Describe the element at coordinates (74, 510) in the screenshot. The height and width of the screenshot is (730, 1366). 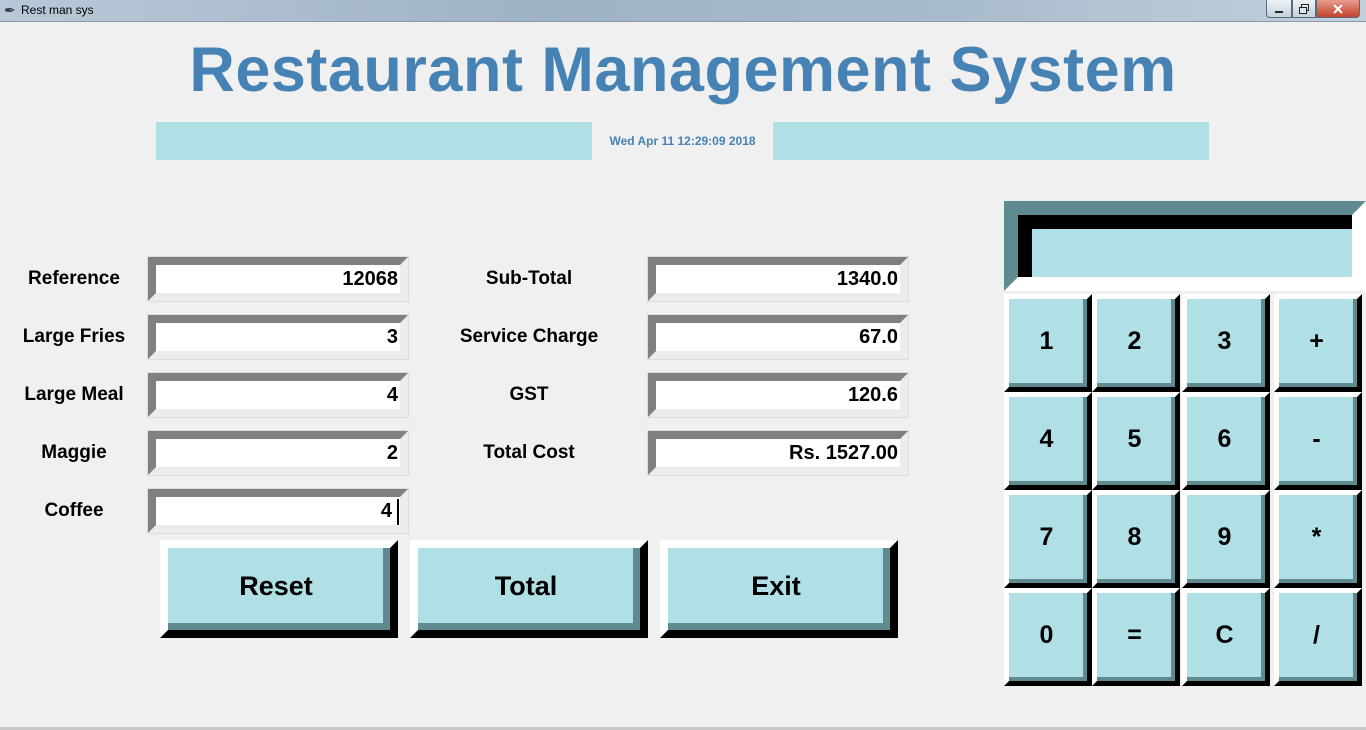
I see `coffee-label: Coffee` at that location.